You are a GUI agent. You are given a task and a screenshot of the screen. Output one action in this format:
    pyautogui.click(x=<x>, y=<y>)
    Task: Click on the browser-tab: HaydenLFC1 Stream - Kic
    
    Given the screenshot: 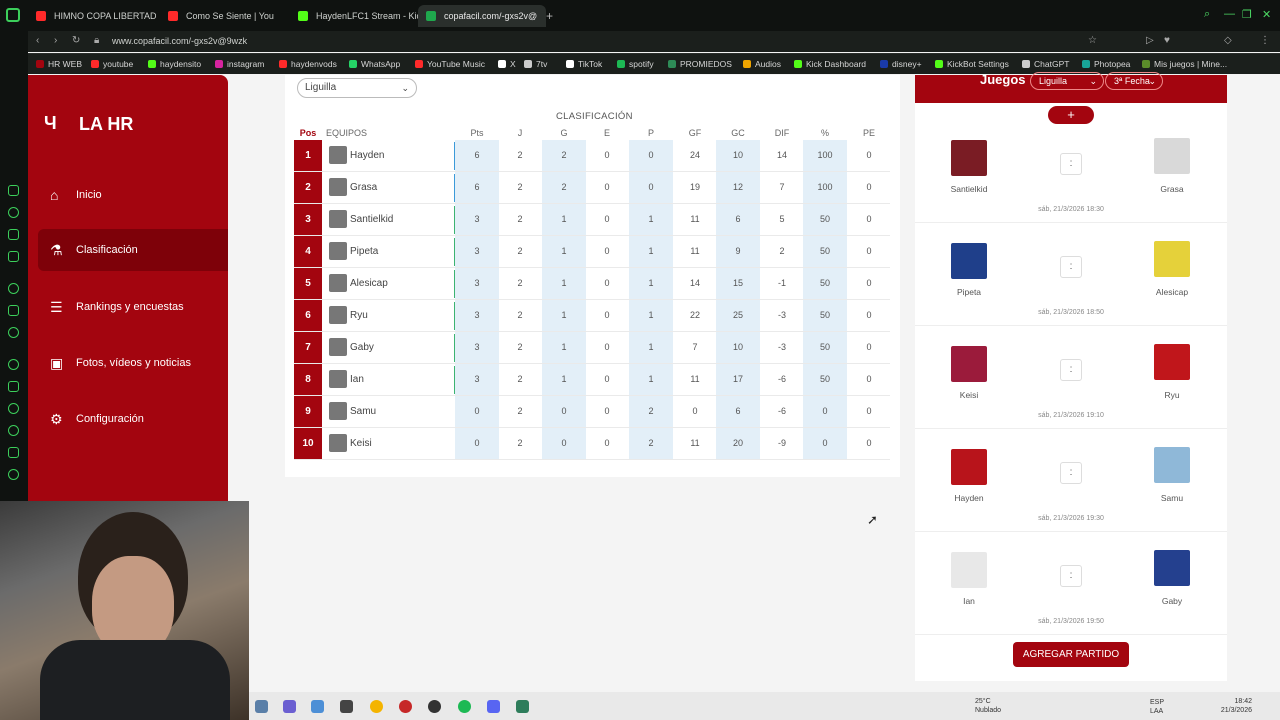 What is the action you would take?
    pyautogui.click(x=354, y=16)
    